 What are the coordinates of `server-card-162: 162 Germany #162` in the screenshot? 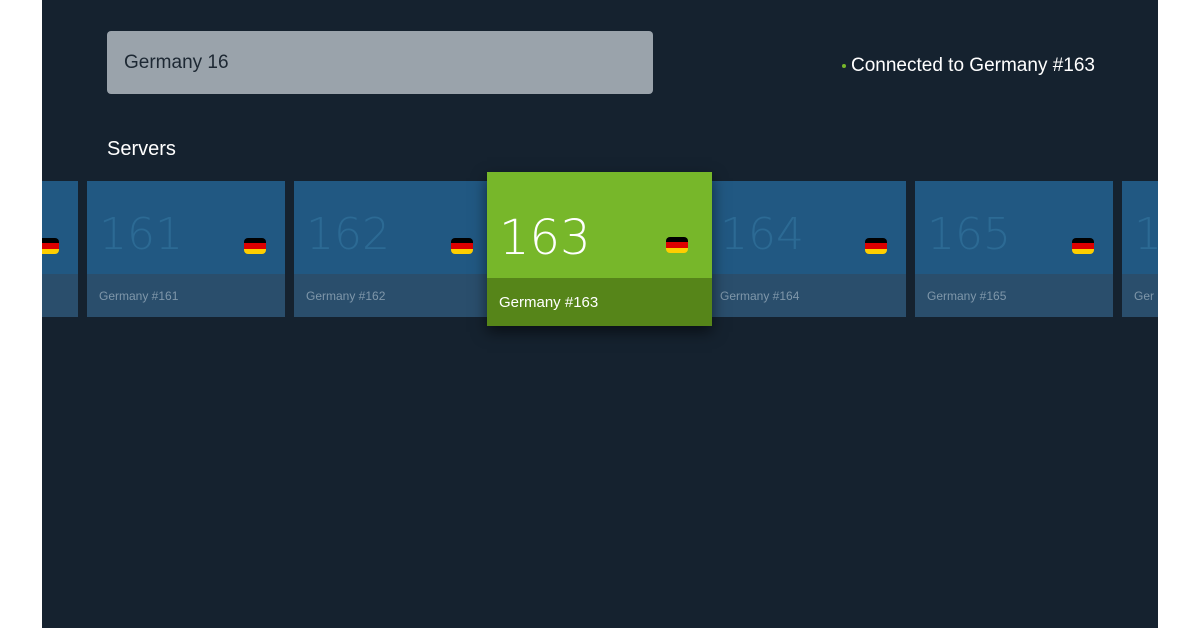 It's located at (393, 249).